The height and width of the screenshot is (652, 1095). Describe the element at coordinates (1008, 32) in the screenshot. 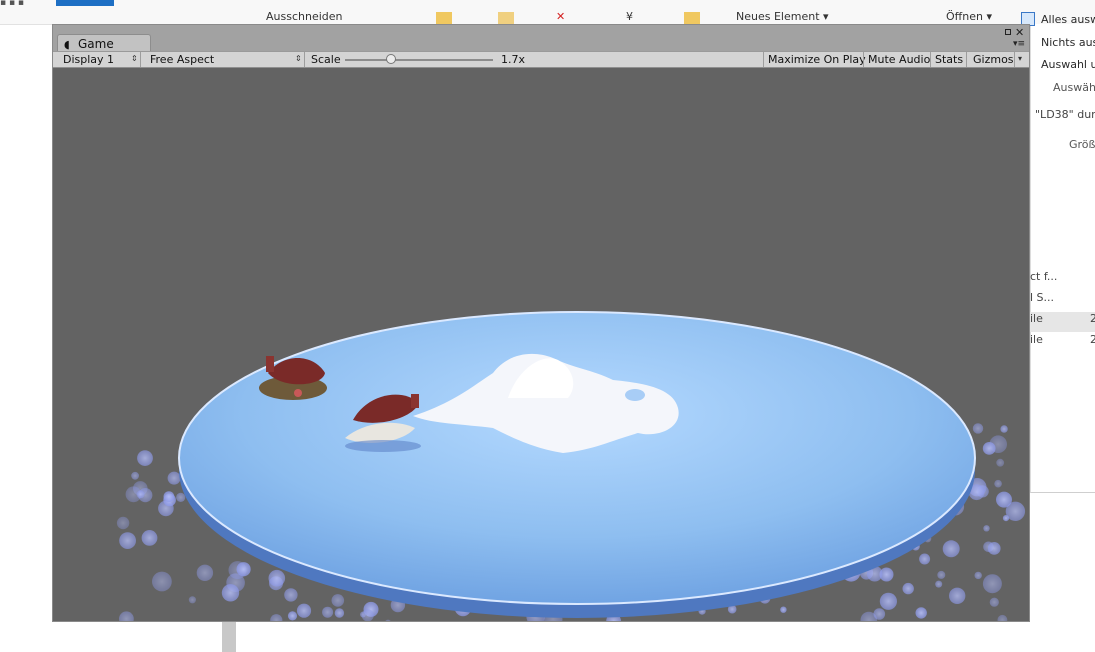

I see `maximize-icon` at that location.